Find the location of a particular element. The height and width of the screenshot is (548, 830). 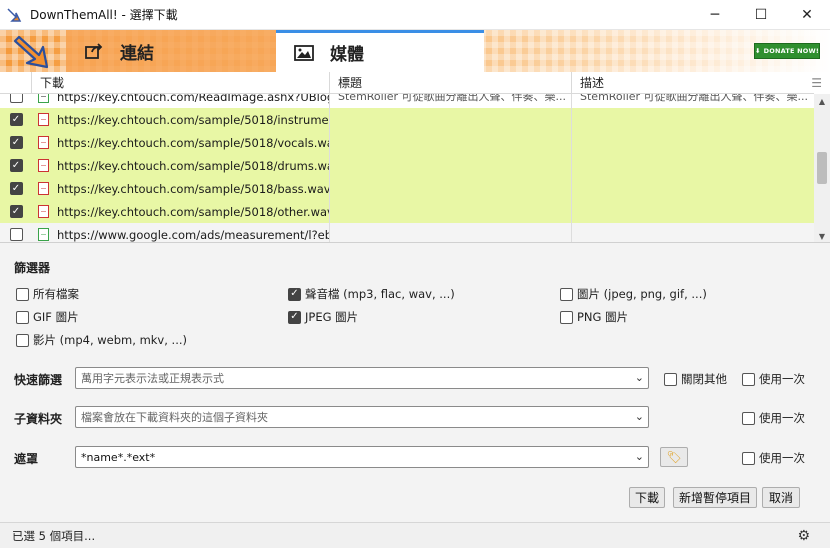

mask-input: *name*.*ext* ⌄ is located at coordinates (362, 457).